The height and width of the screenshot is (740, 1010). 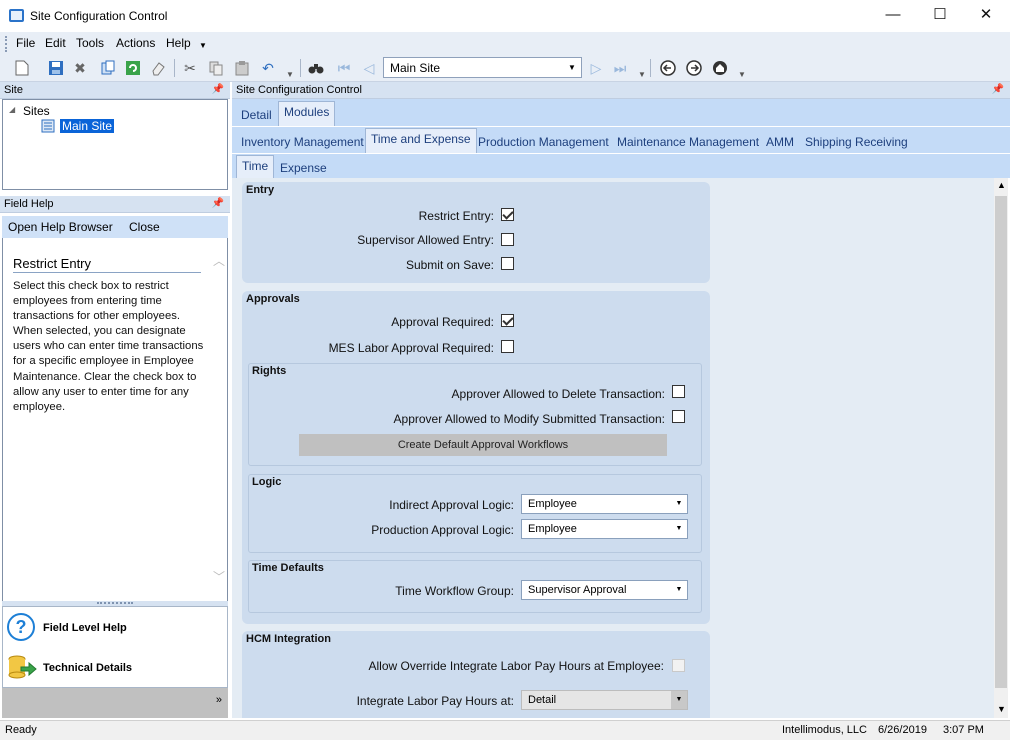 I want to click on close-help-button: Close, so click(x=144, y=227).